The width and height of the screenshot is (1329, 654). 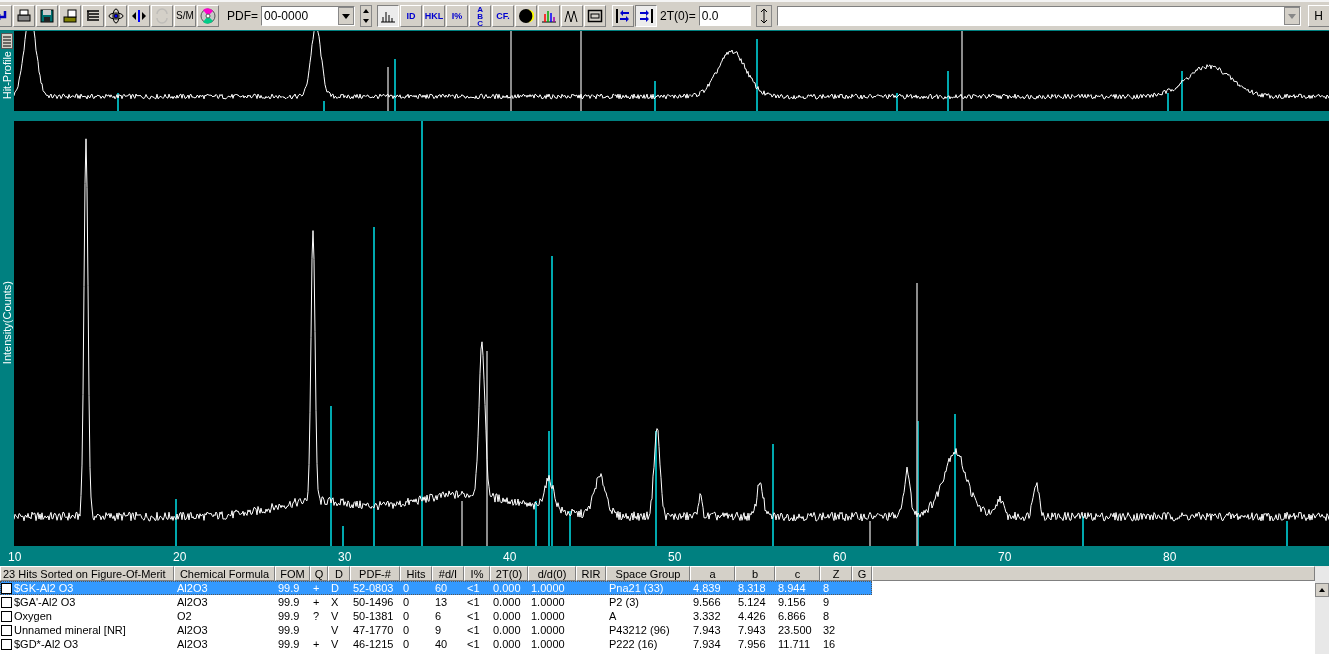 I want to click on pdf-label: PDF=, so click(x=242, y=16).